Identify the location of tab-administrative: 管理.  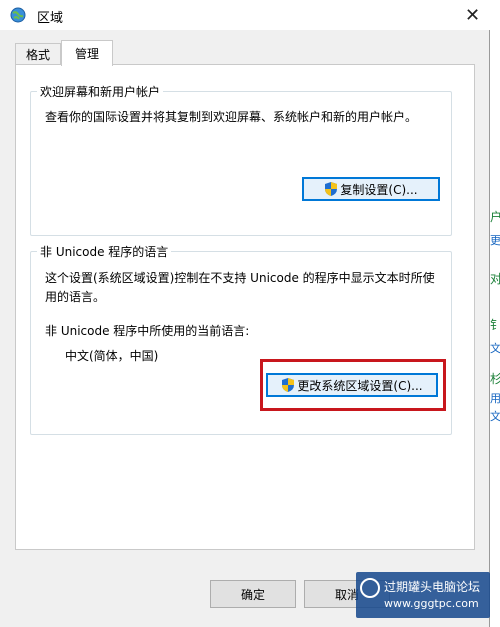
(87, 53).